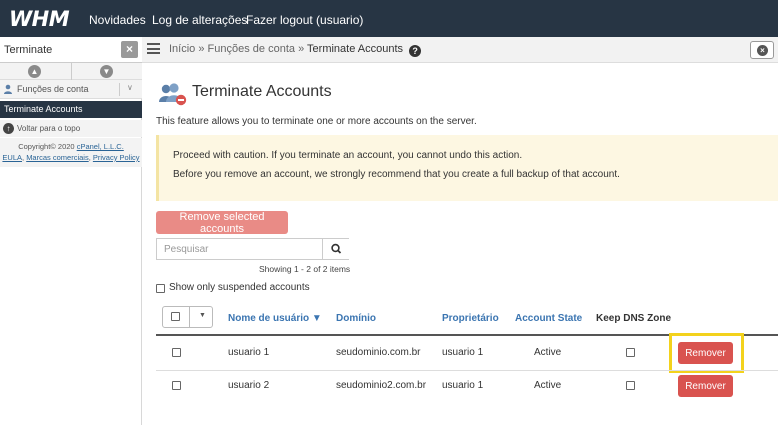  Describe the element at coordinates (71, 109) in the screenshot. I see `sidebar-item-terminate-accounts: Terminate Accounts` at that location.